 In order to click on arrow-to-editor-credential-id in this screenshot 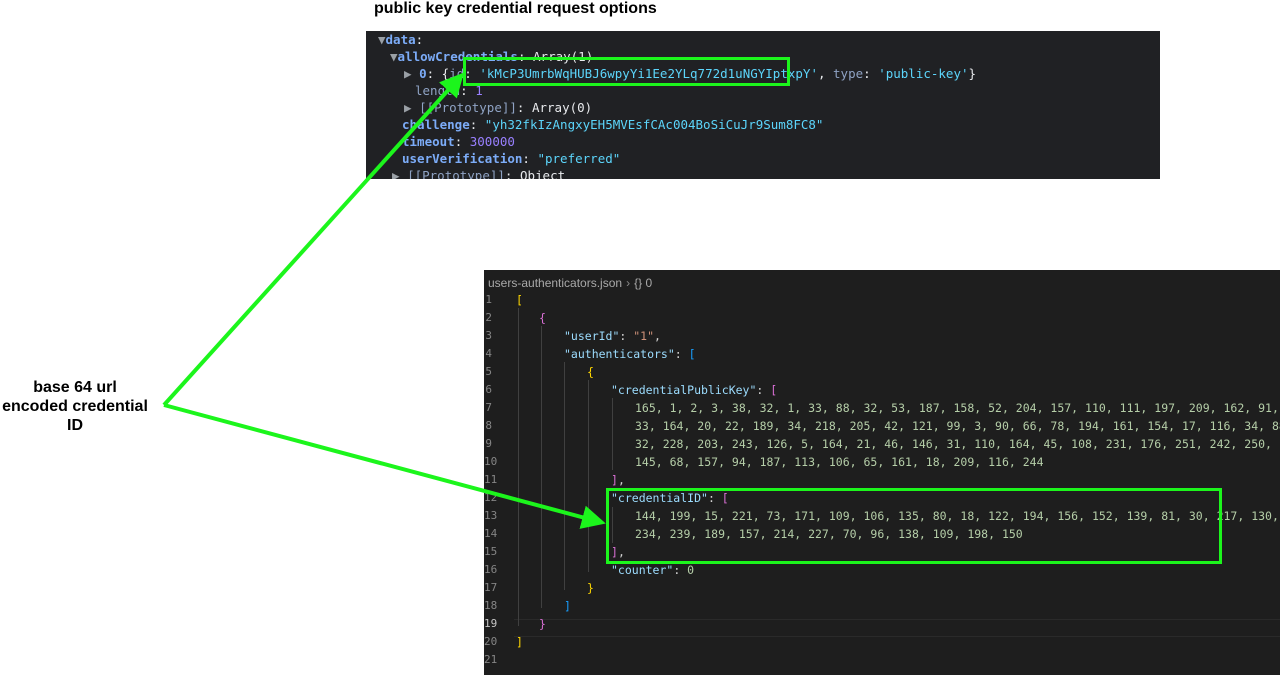, I will do `click(384, 466)`.